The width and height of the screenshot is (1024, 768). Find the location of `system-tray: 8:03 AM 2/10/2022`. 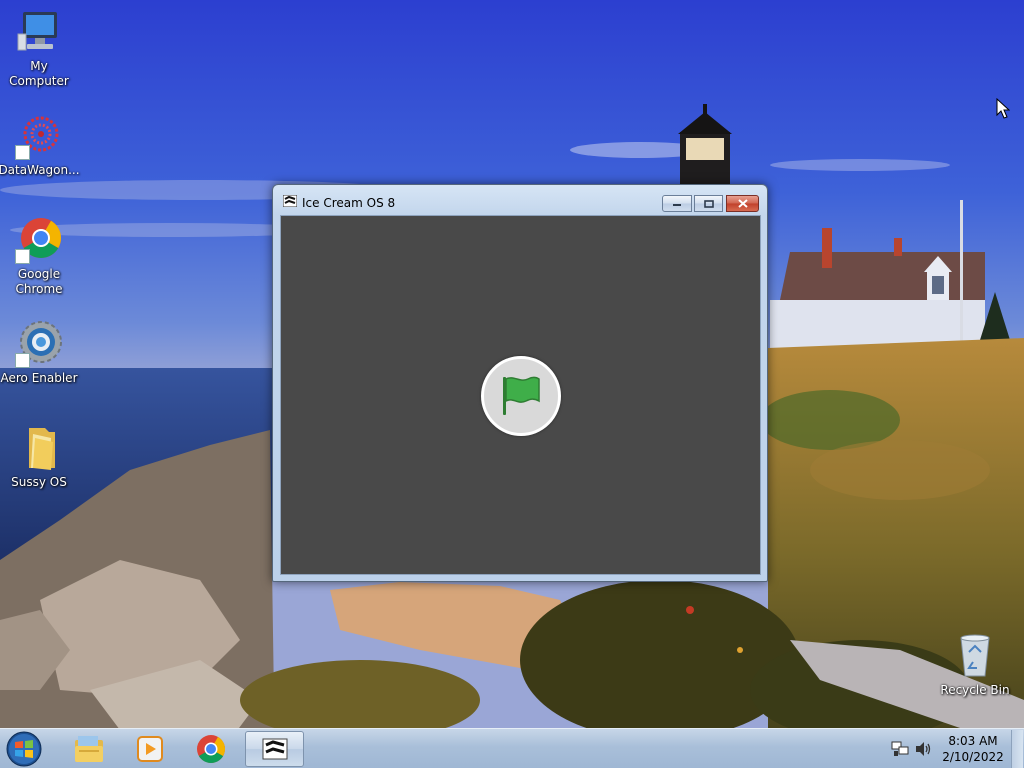

system-tray: 8:03 AM 2/10/2022 is located at coordinates (954, 748).